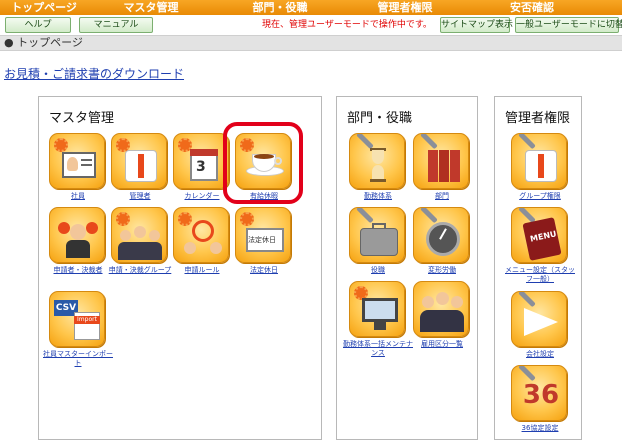  Describe the element at coordinates (442, 196) in the screenshot. I see `tile-label: 部門` at that location.